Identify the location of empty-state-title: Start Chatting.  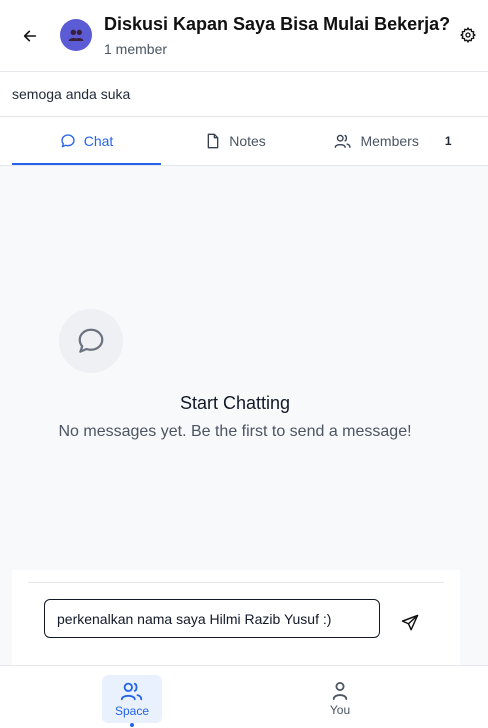
(235, 403).